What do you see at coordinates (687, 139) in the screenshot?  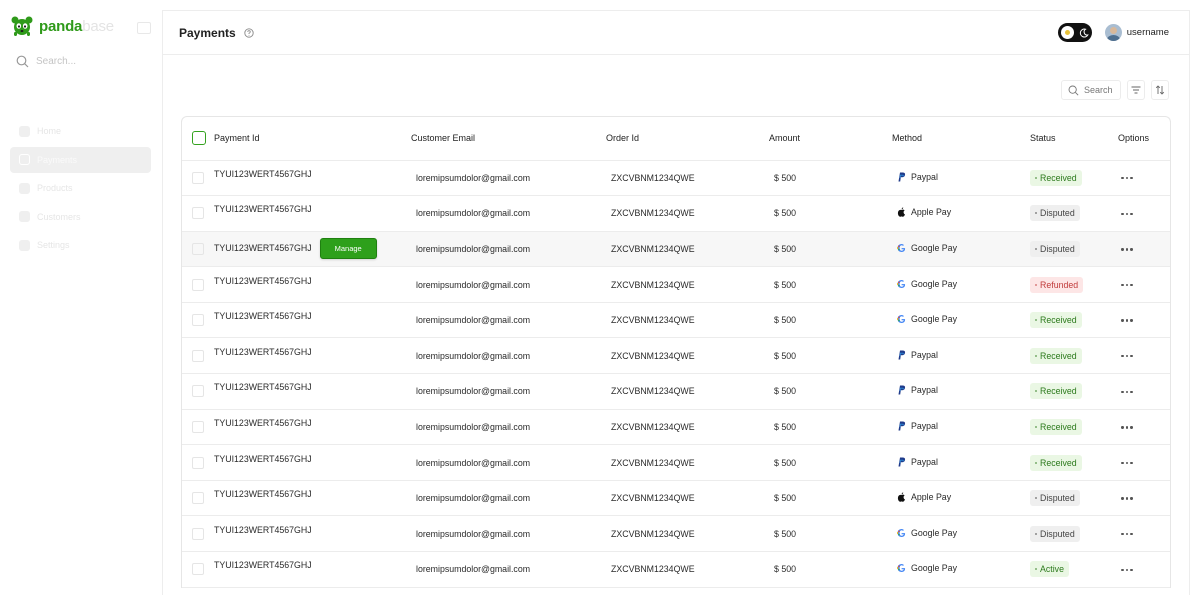 I see `column-header-order-id: Order Id` at bounding box center [687, 139].